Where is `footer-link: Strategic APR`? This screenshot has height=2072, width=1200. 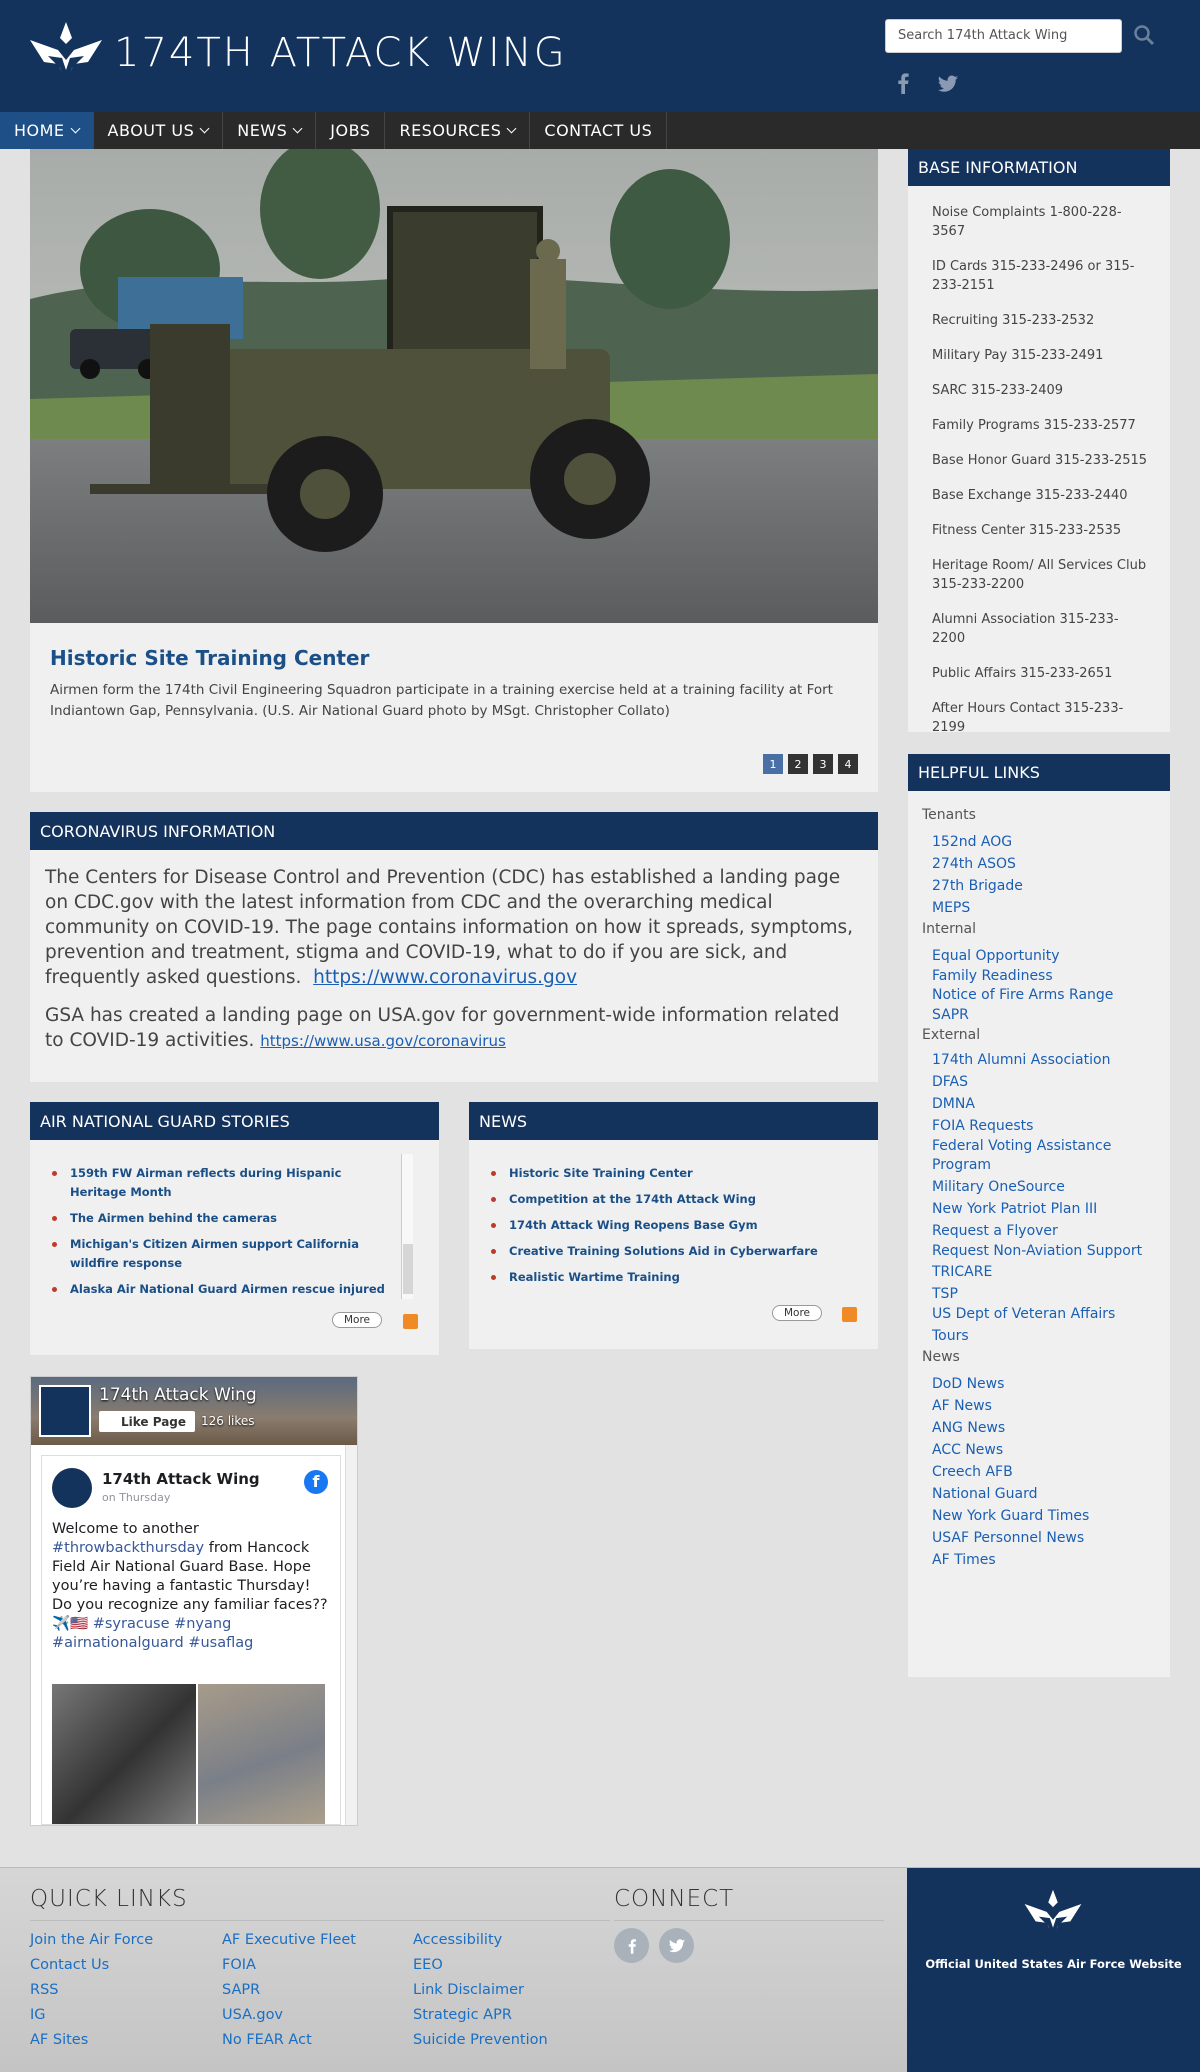
footer-link: Strategic APR is located at coordinates (480, 2015).